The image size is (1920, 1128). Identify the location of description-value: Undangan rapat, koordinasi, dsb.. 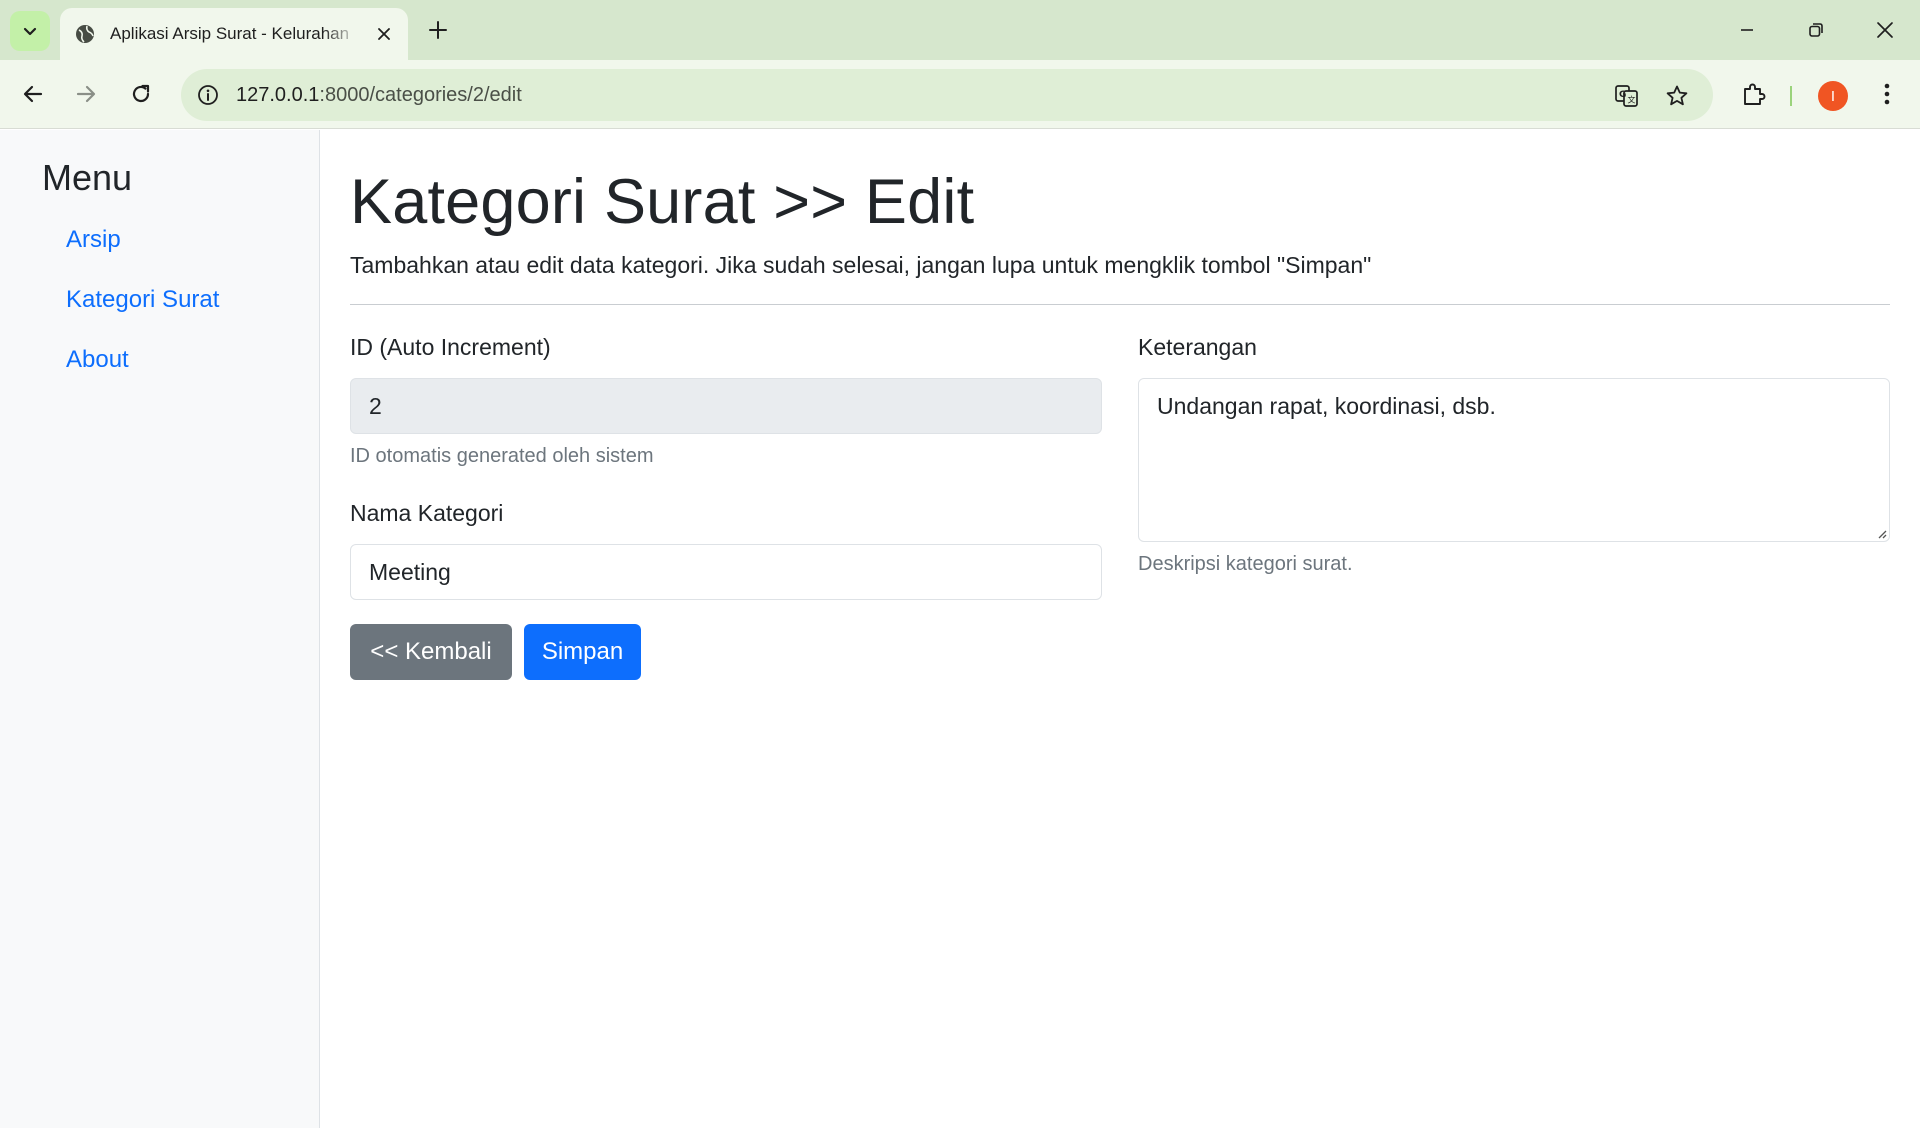
(1326, 406).